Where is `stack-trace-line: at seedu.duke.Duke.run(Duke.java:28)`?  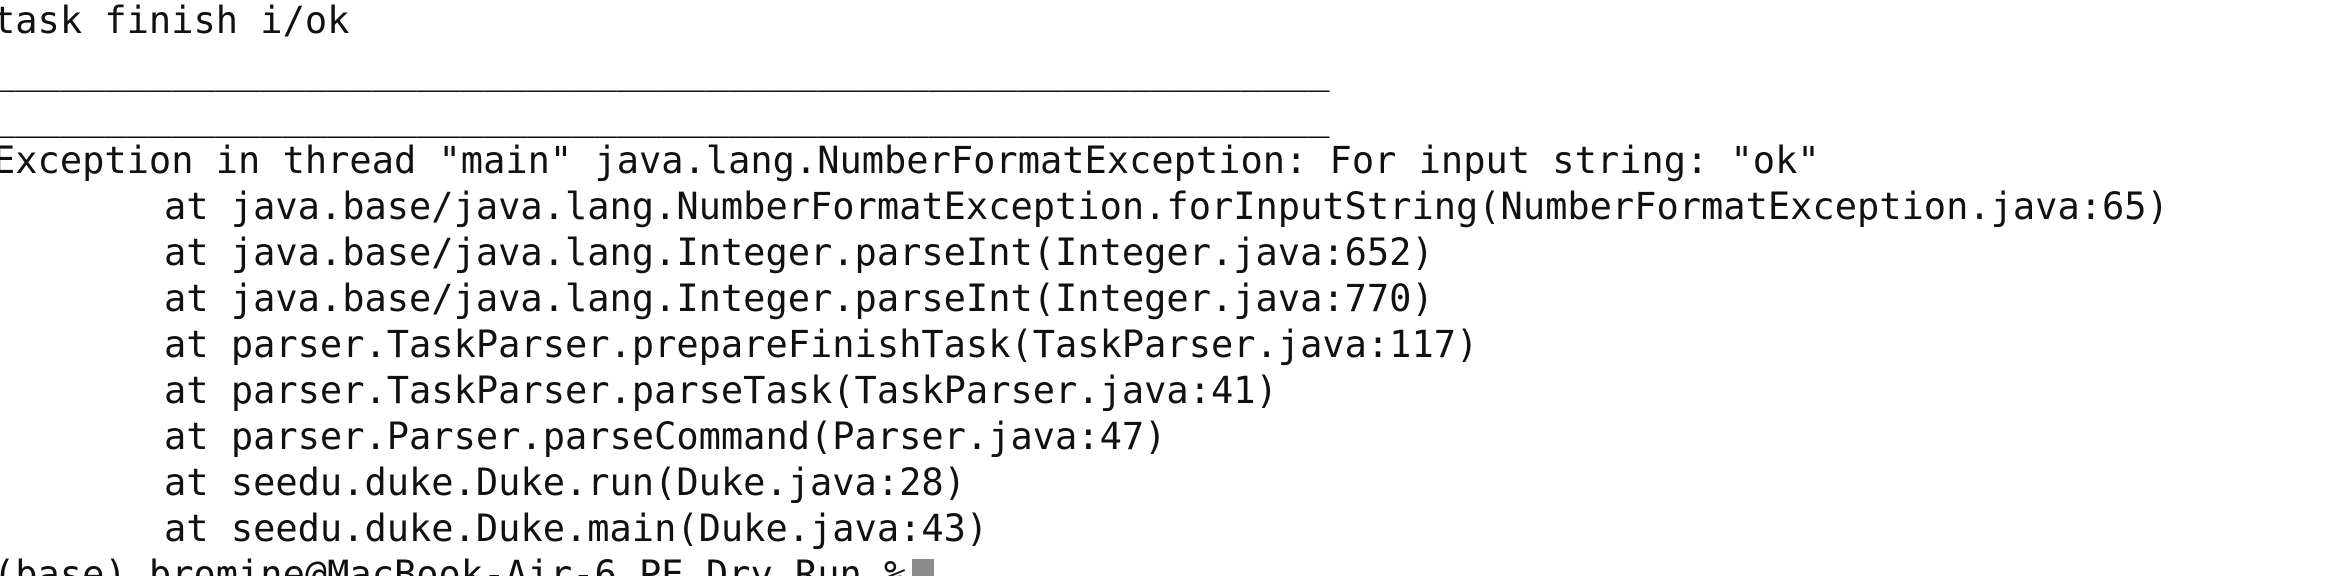 stack-trace-line: at seedu.duke.Duke.run(Duke.java:28) is located at coordinates (565, 482).